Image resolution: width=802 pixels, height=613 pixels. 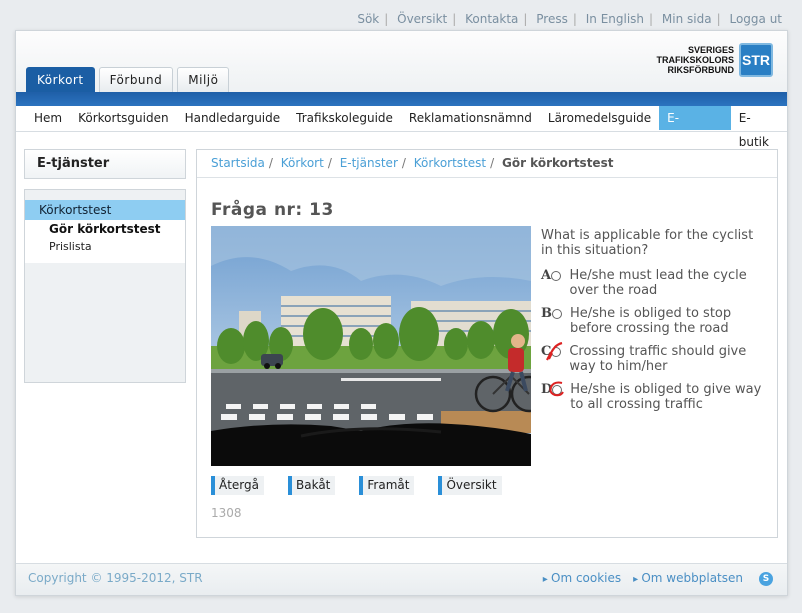 What do you see at coordinates (599, 118) in the screenshot?
I see `nav-laromedelsguide: Läromedelsguide` at bounding box center [599, 118].